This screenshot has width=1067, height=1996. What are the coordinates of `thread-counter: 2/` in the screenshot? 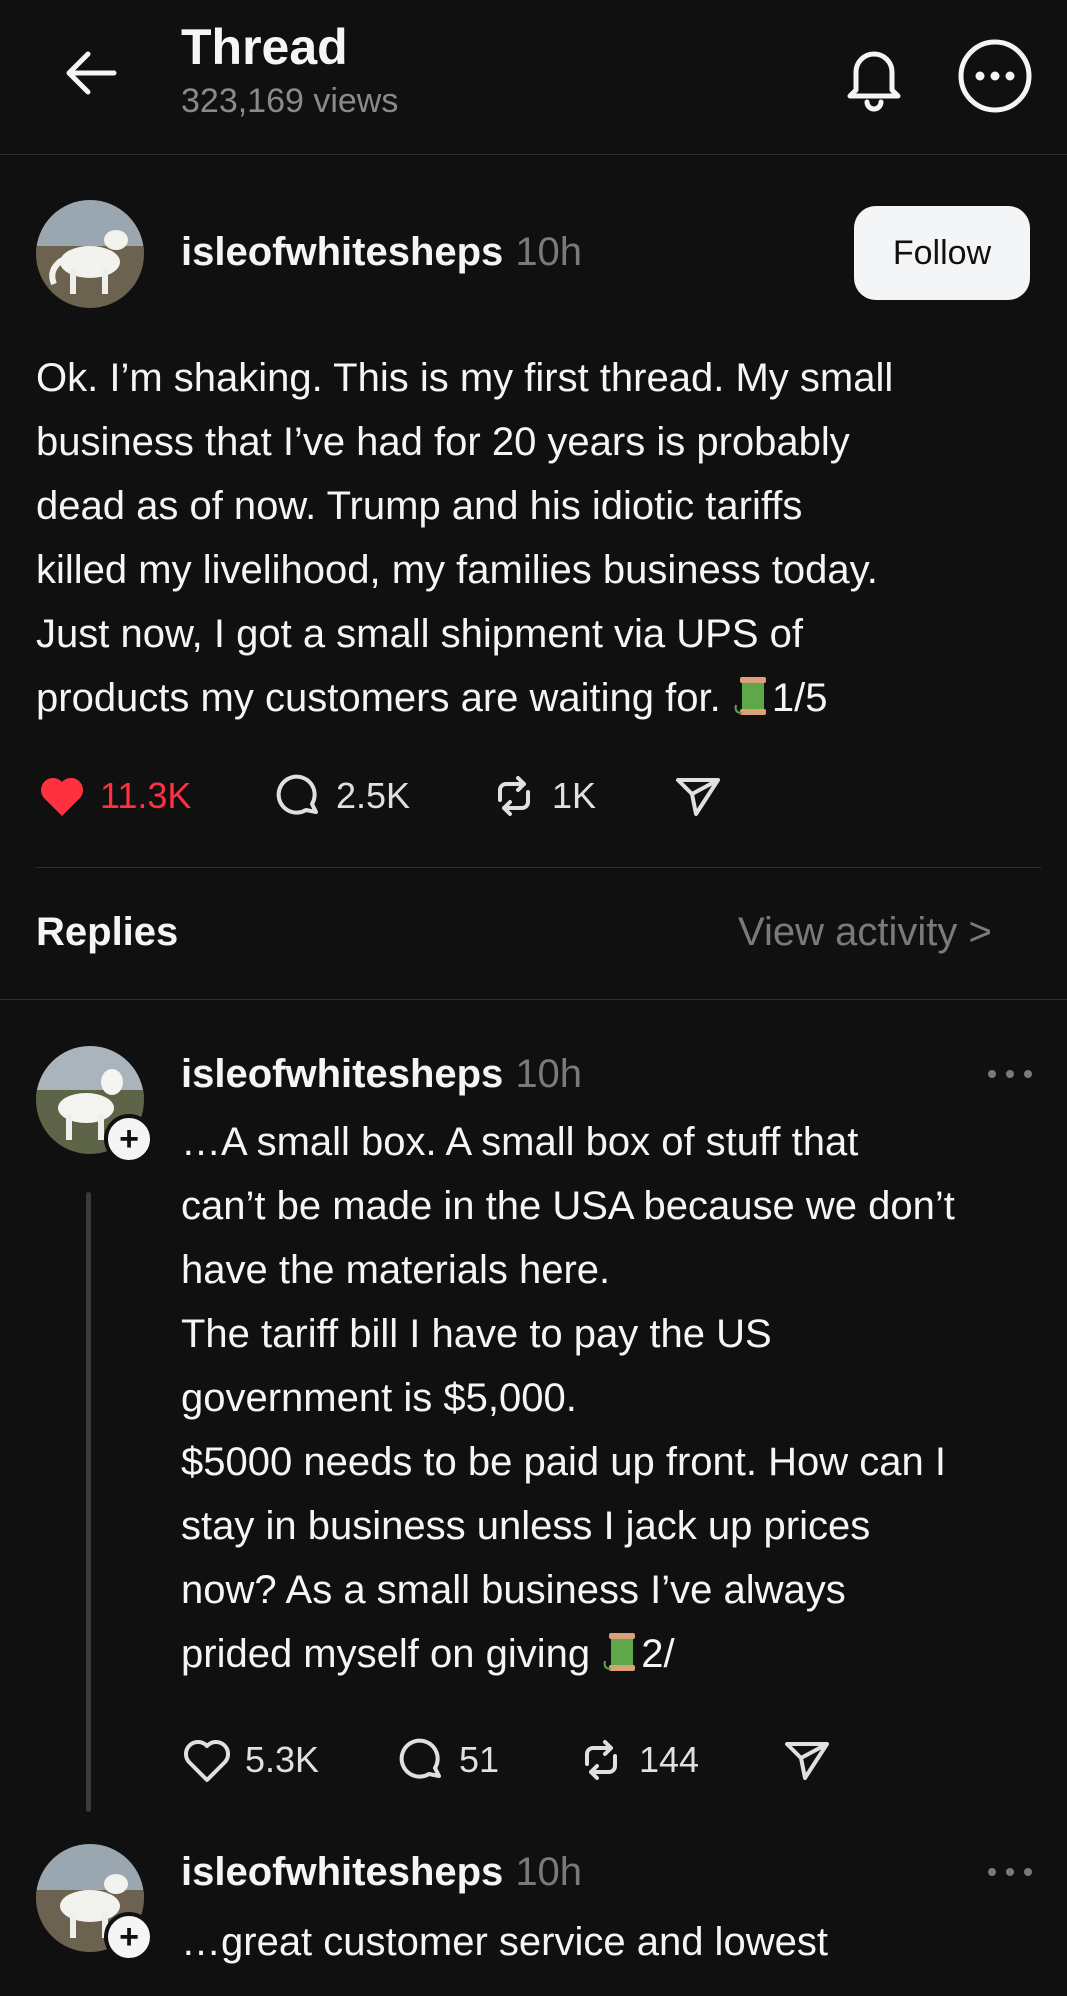 It's located at (658, 1654).